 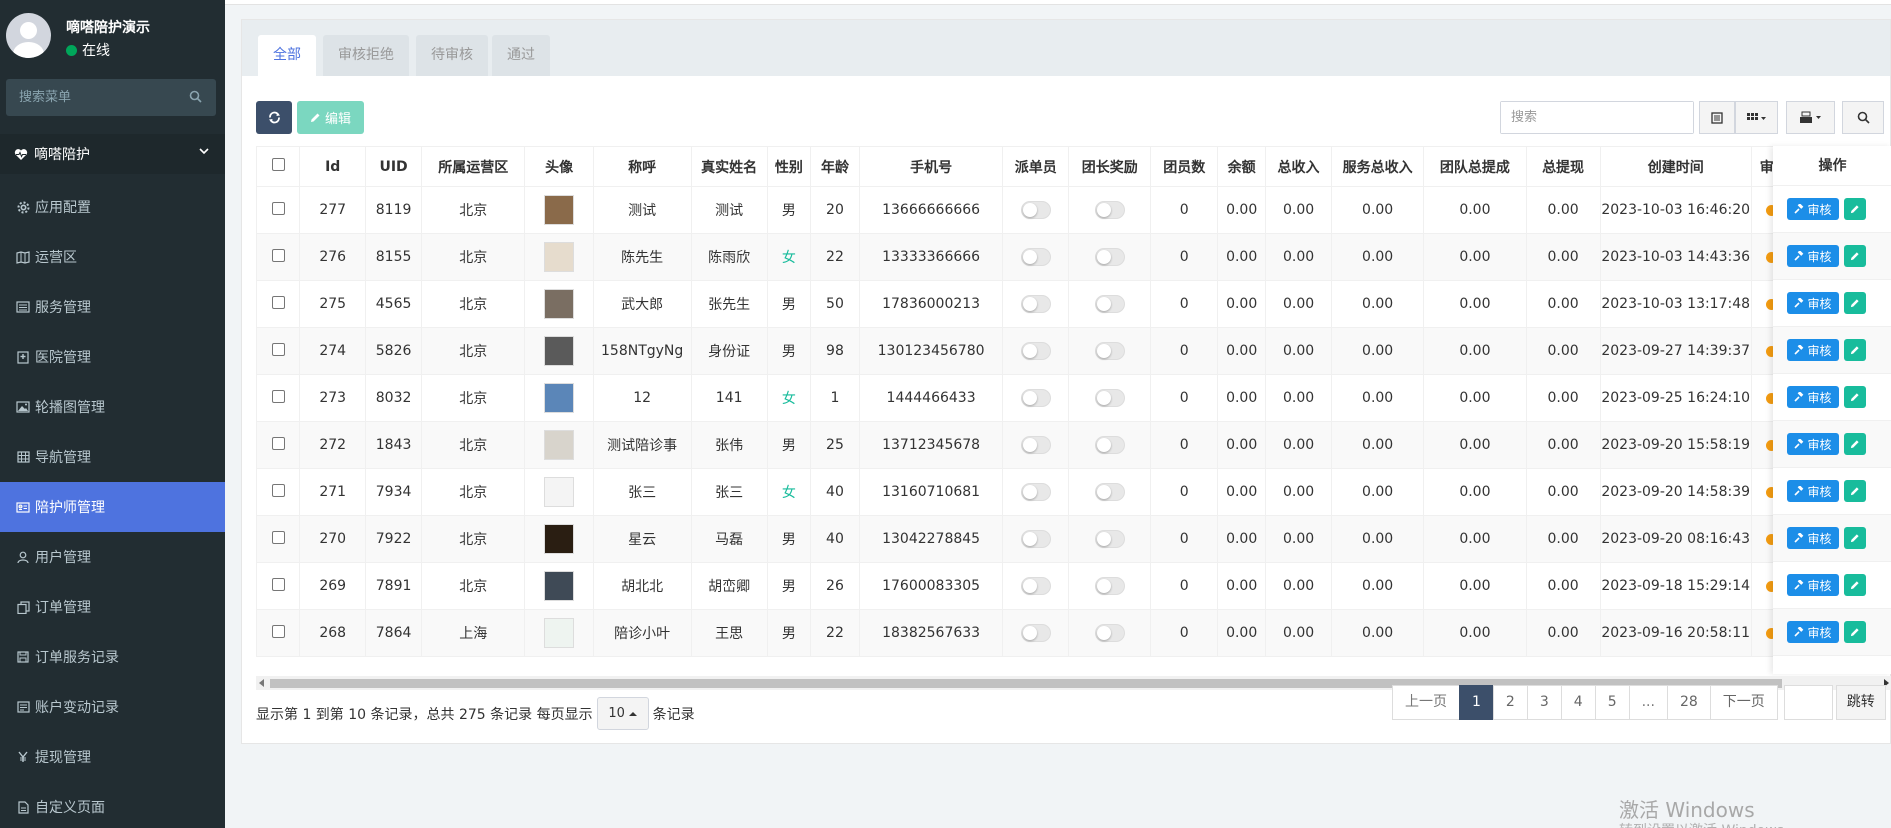 I want to click on col-header: 称呼, so click(x=642, y=166).